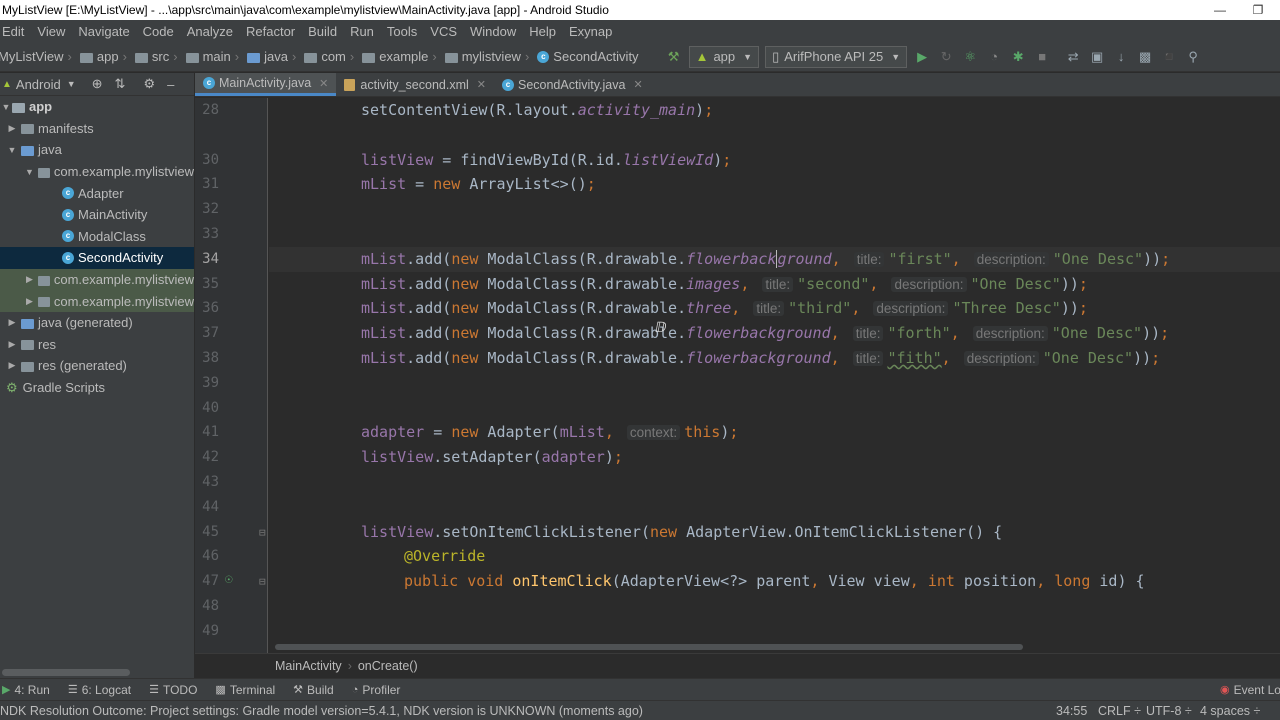 The image size is (1280, 720). Describe the element at coordinates (229, 579) in the screenshot. I see `override-marker-icon: ☉` at that location.